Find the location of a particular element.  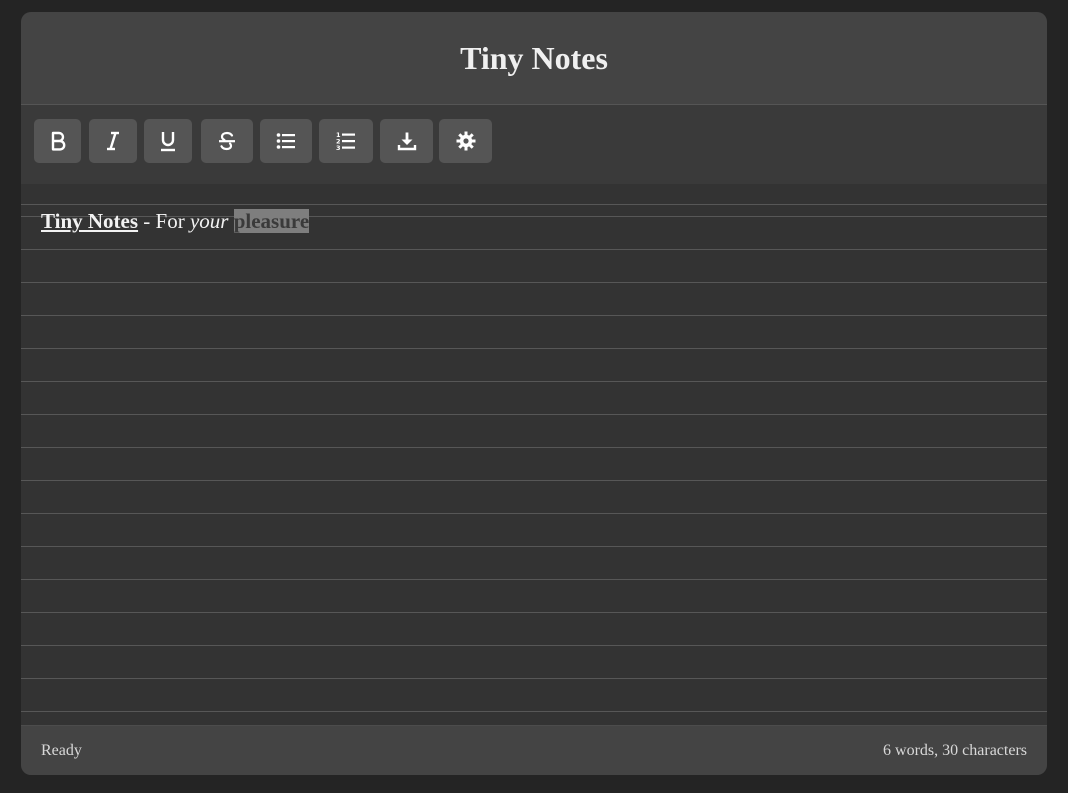

numbered-list-icon: 1 2 3 is located at coordinates (345, 141).